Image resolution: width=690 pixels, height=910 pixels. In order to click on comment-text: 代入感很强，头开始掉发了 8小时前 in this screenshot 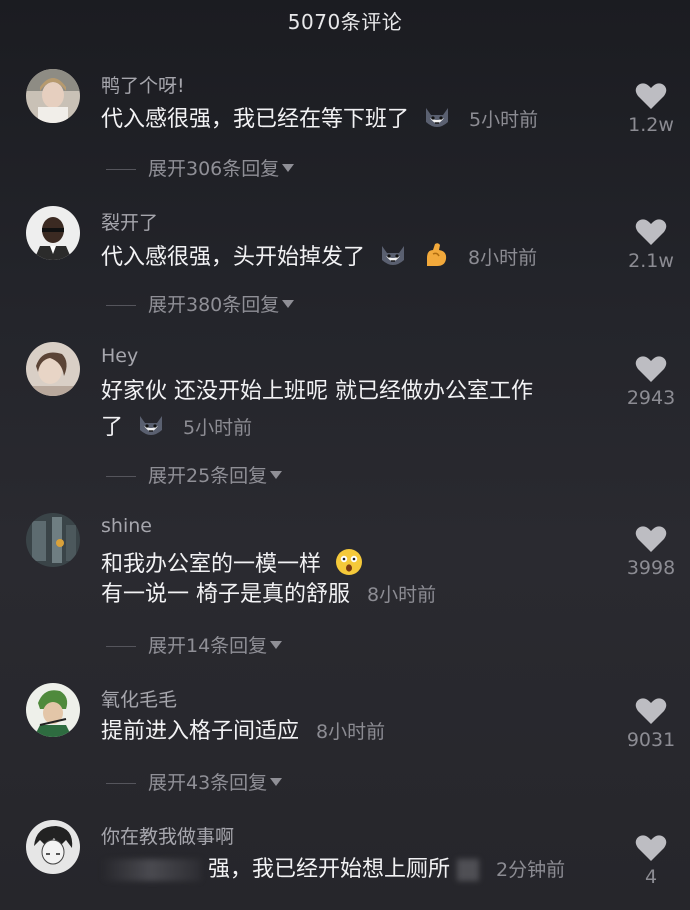, I will do `click(319, 256)`.